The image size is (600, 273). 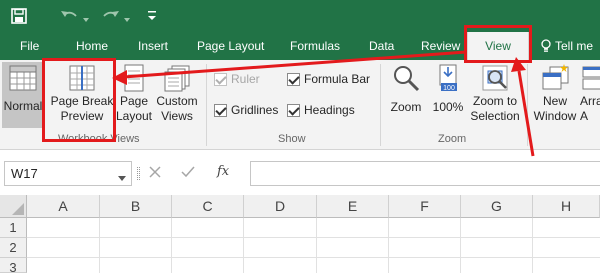 I want to click on column-header-d: D, so click(x=280, y=206).